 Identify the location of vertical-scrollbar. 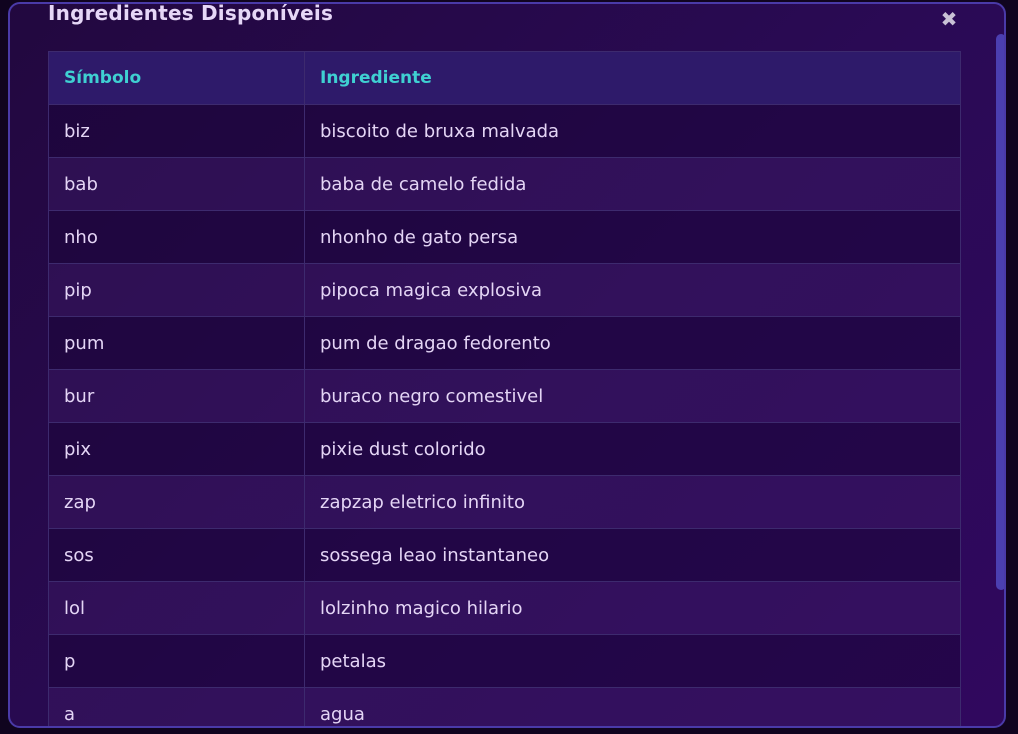
(1000, 377).